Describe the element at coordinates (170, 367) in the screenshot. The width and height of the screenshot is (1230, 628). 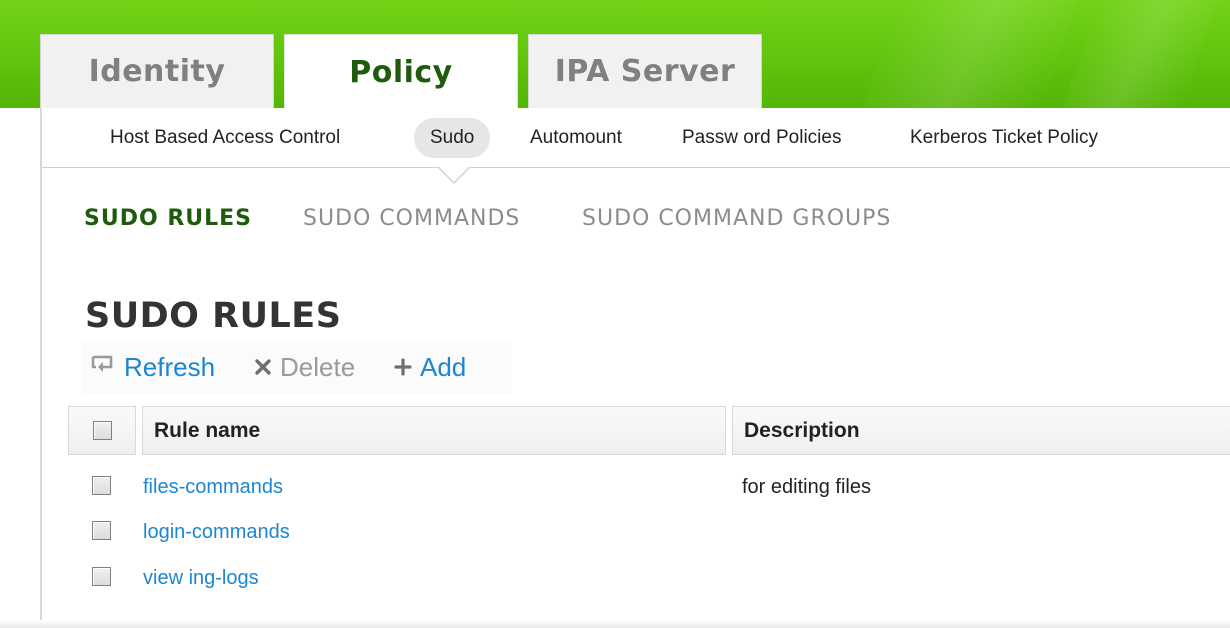
I see `refresh-label: Refresh` at that location.